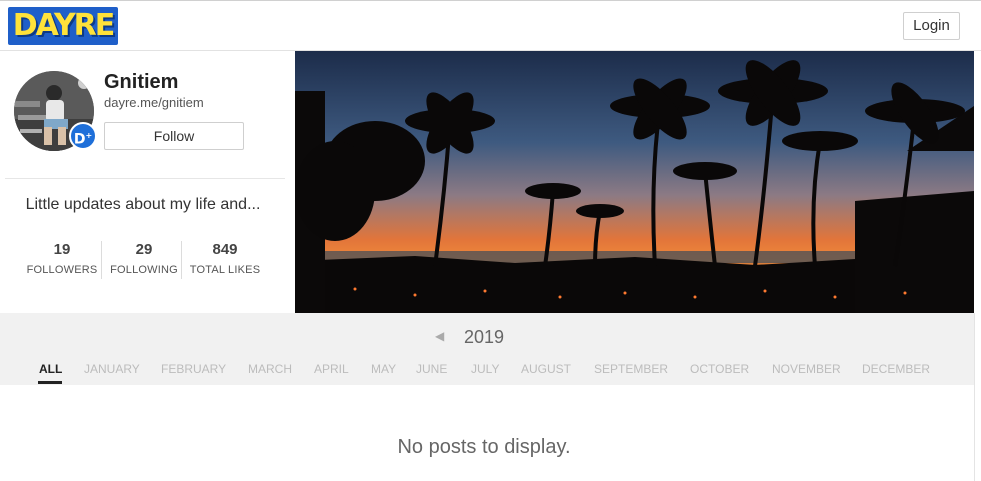 This screenshot has height=481, width=981. I want to click on chevron-left-icon: ◀, so click(439, 336).